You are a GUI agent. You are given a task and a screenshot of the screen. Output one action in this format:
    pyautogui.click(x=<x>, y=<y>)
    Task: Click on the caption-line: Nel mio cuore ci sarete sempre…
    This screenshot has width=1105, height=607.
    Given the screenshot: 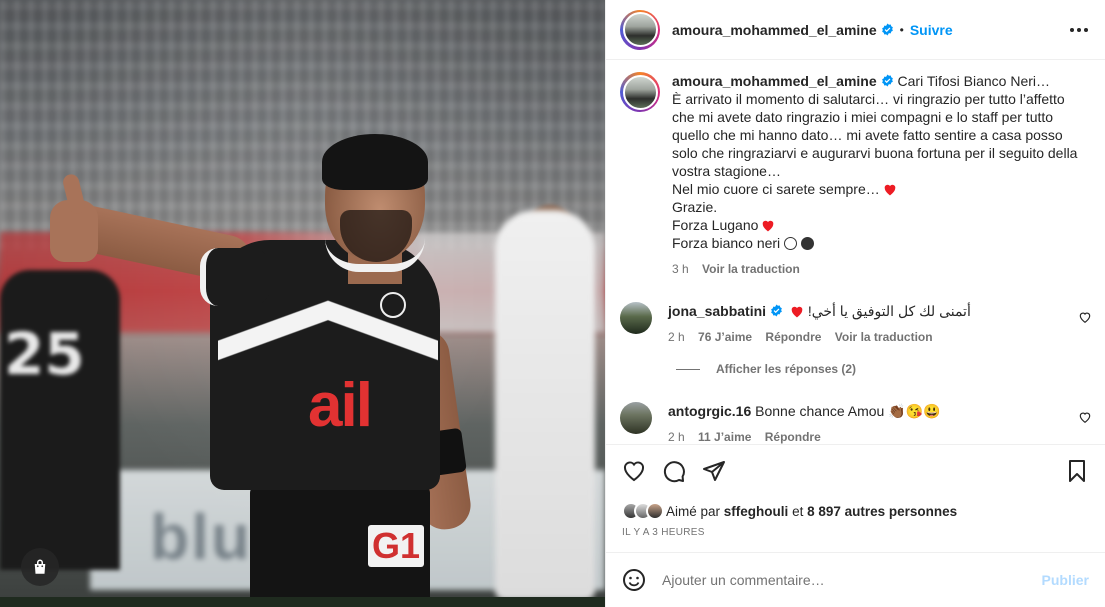 What is the action you would take?
    pyautogui.click(x=776, y=189)
    